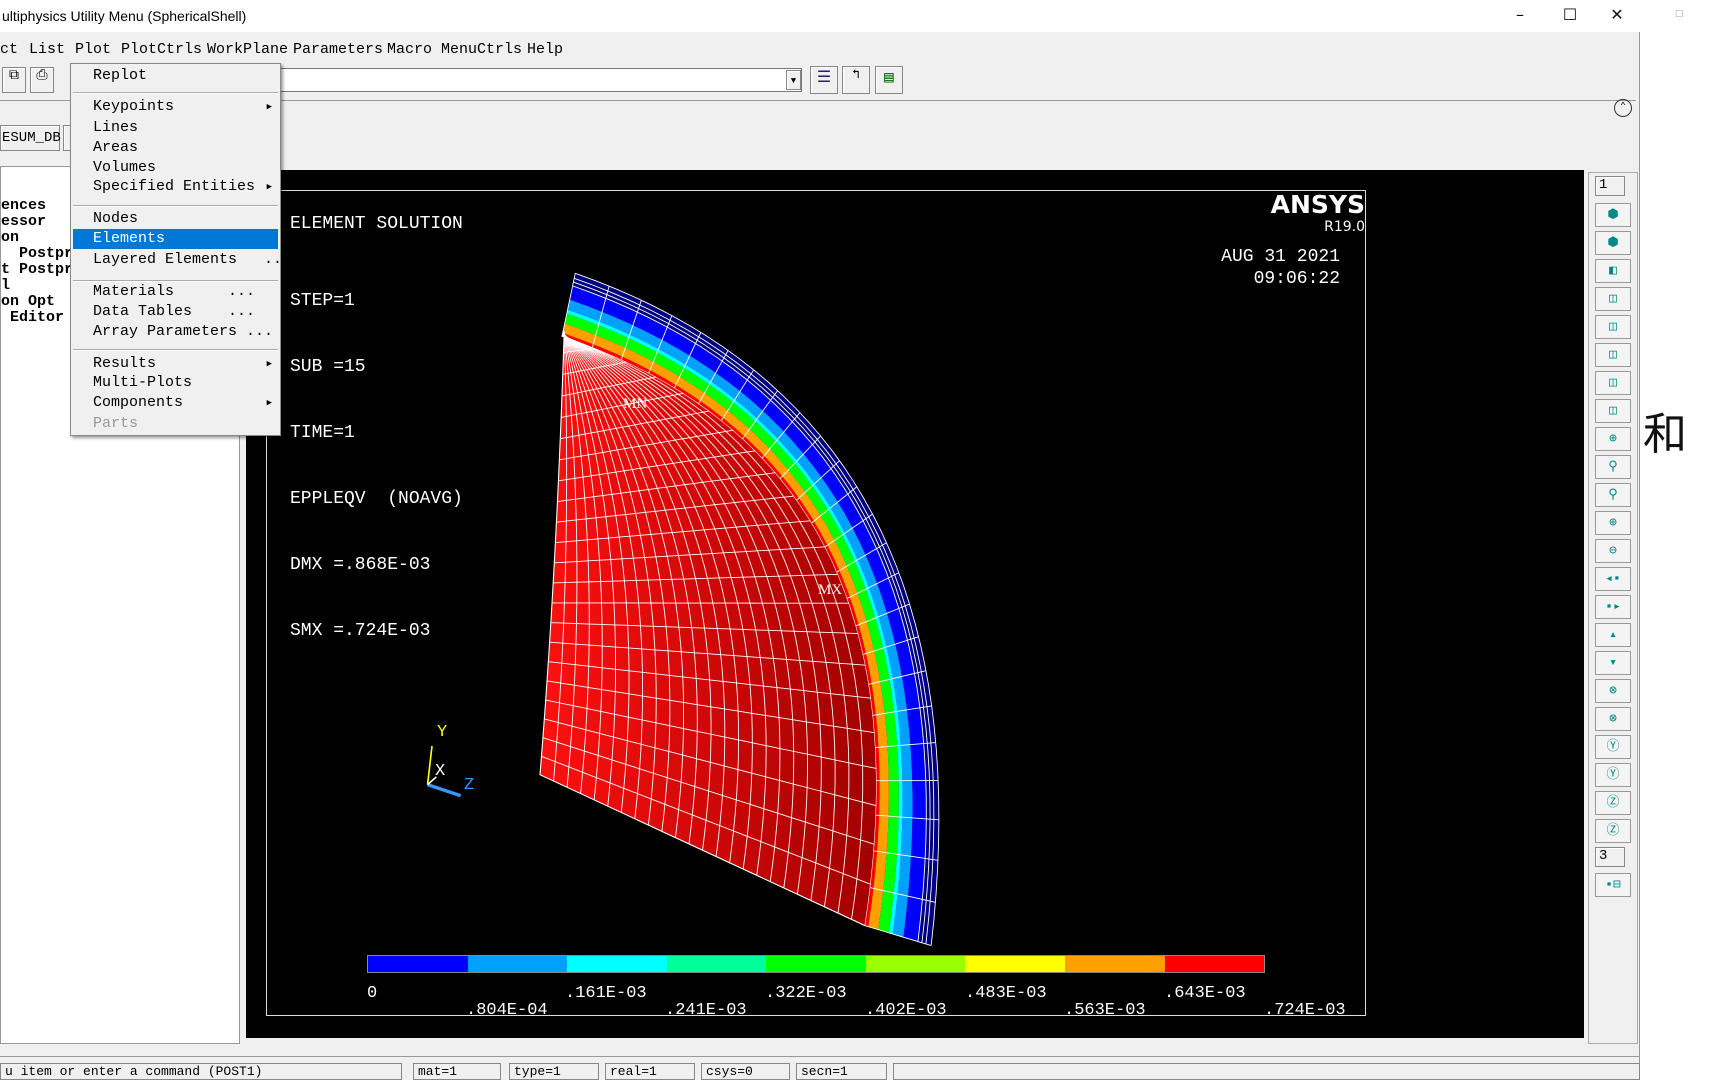  I want to click on legend-label: .161E-03, so click(606, 993).